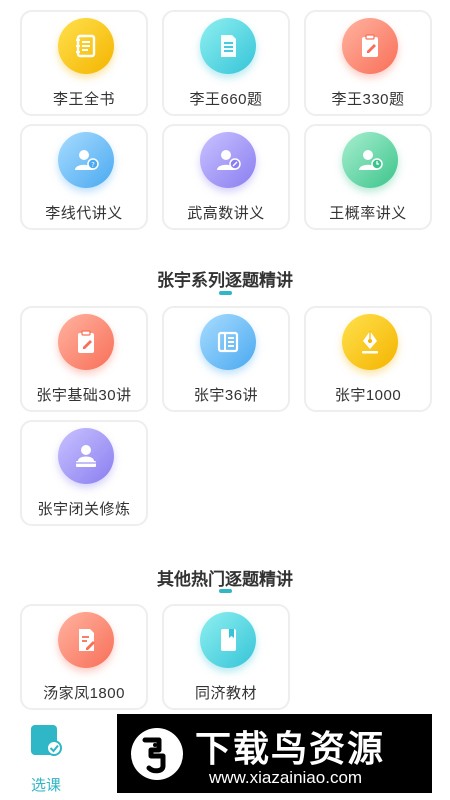  Describe the element at coordinates (226, 213) in the screenshot. I see `card-label: 武高数讲义` at that location.